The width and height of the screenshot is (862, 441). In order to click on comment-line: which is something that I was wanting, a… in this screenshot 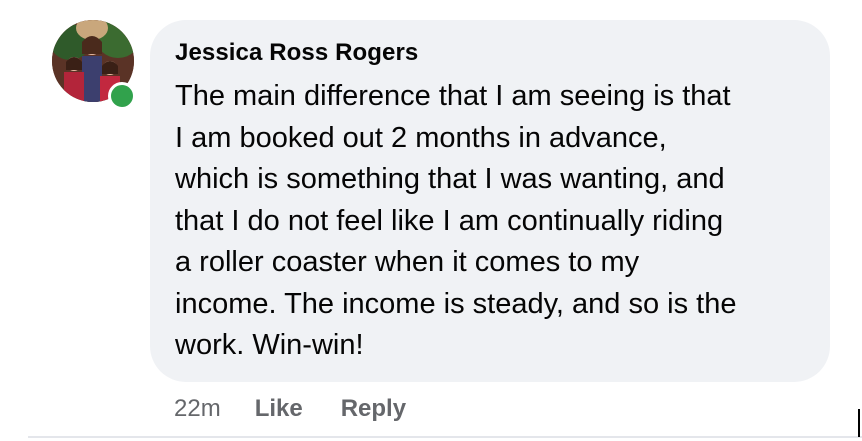, I will do `click(450, 179)`.